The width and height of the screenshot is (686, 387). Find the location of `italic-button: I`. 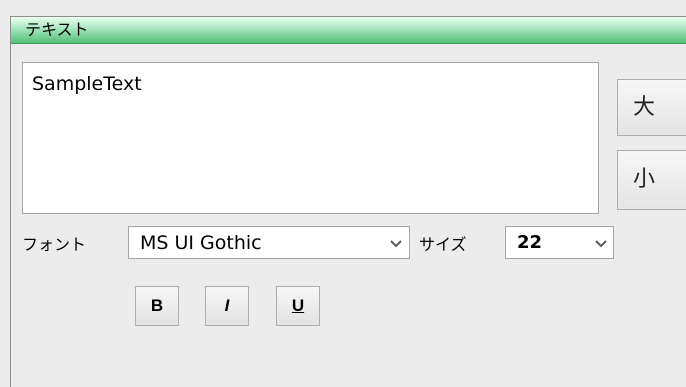

italic-button: I is located at coordinates (227, 306).